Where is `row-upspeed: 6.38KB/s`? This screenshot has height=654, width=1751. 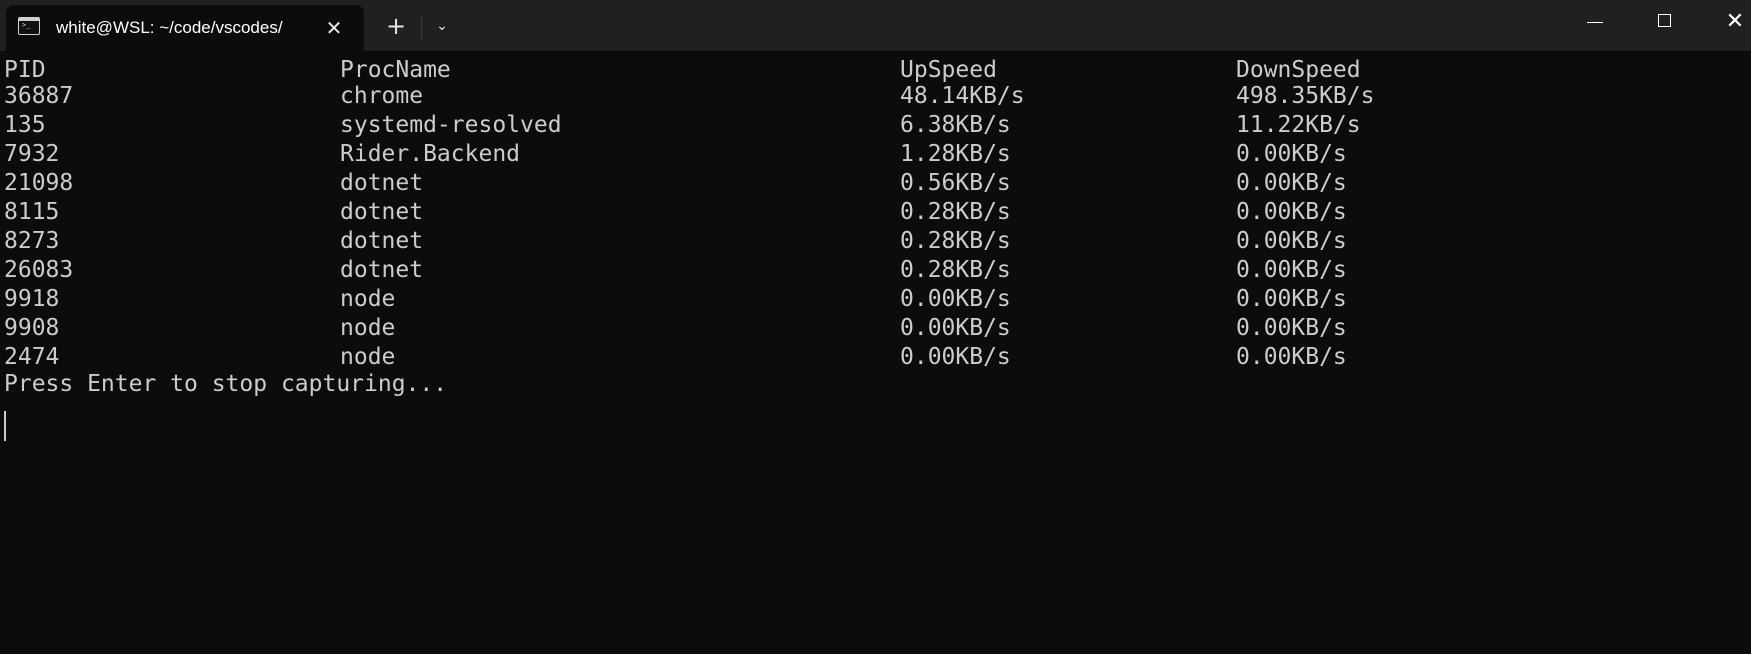
row-upspeed: 6.38KB/s is located at coordinates (955, 125).